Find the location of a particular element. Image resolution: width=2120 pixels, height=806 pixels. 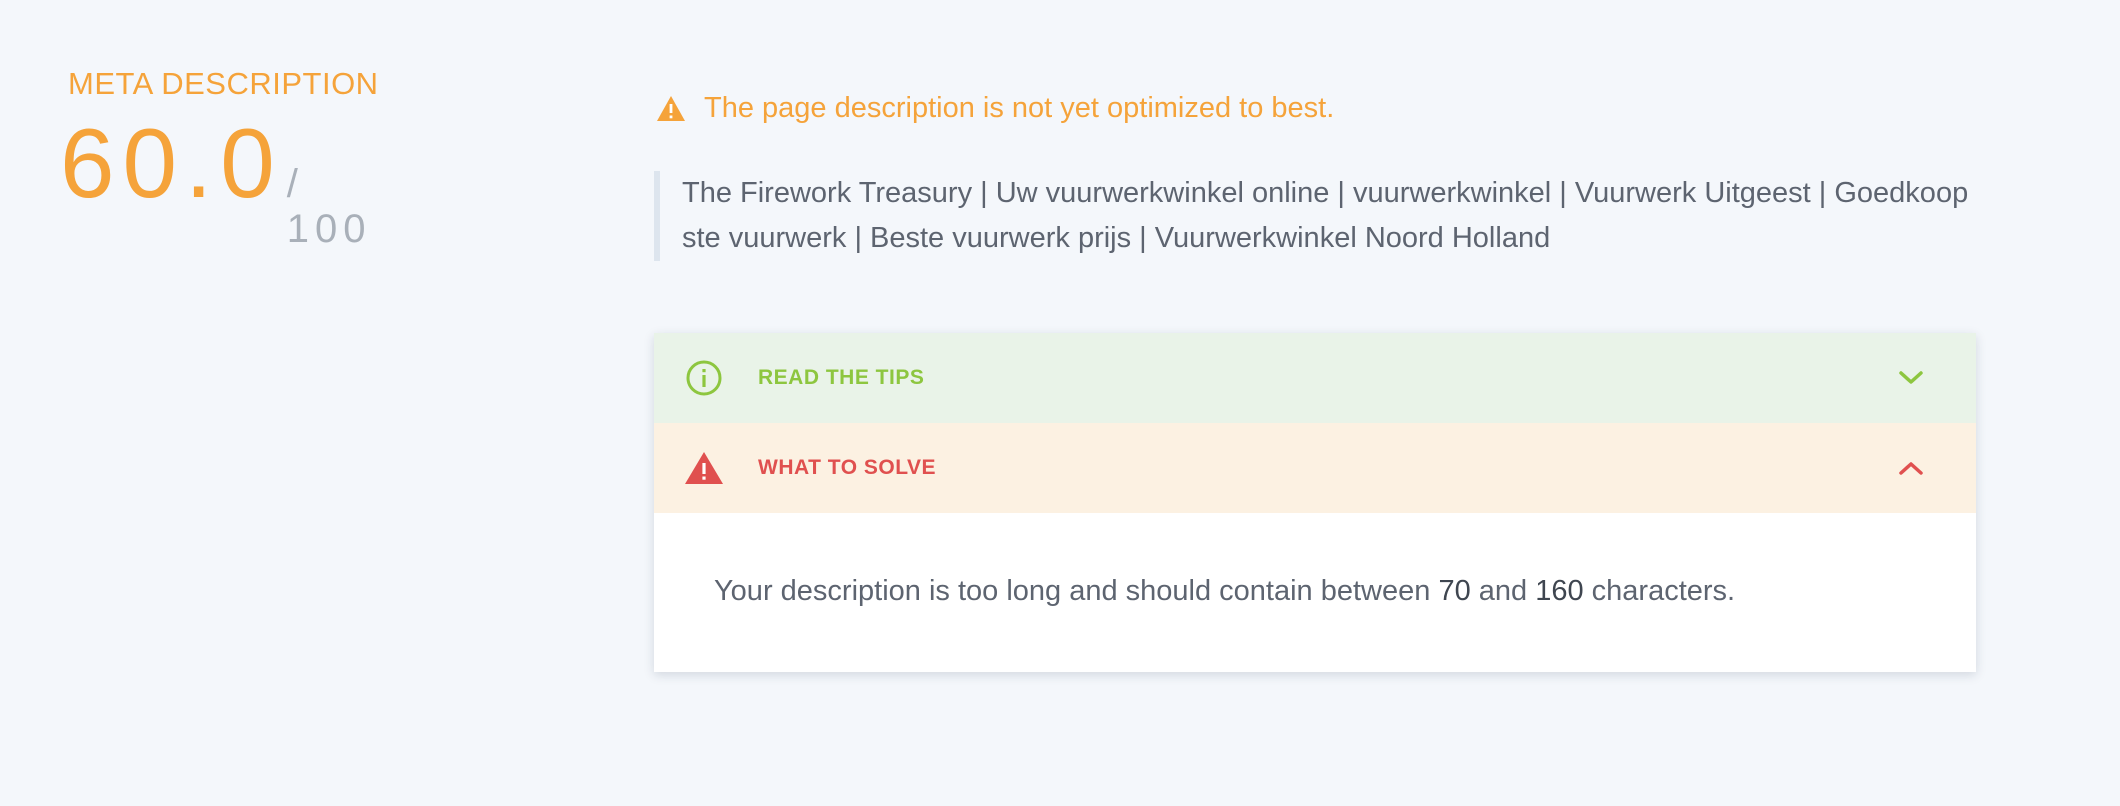

min-characters: 70 is located at coordinates (1454, 591).